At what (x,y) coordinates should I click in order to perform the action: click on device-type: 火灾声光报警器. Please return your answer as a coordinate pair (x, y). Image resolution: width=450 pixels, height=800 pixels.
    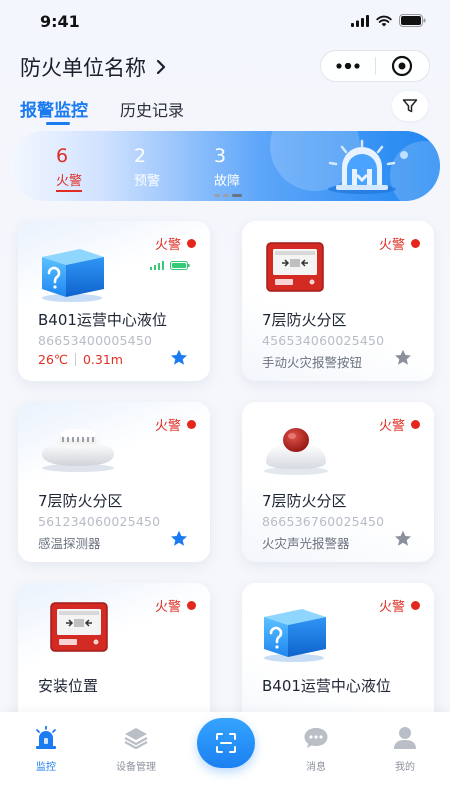
    Looking at the image, I should click on (306, 543).